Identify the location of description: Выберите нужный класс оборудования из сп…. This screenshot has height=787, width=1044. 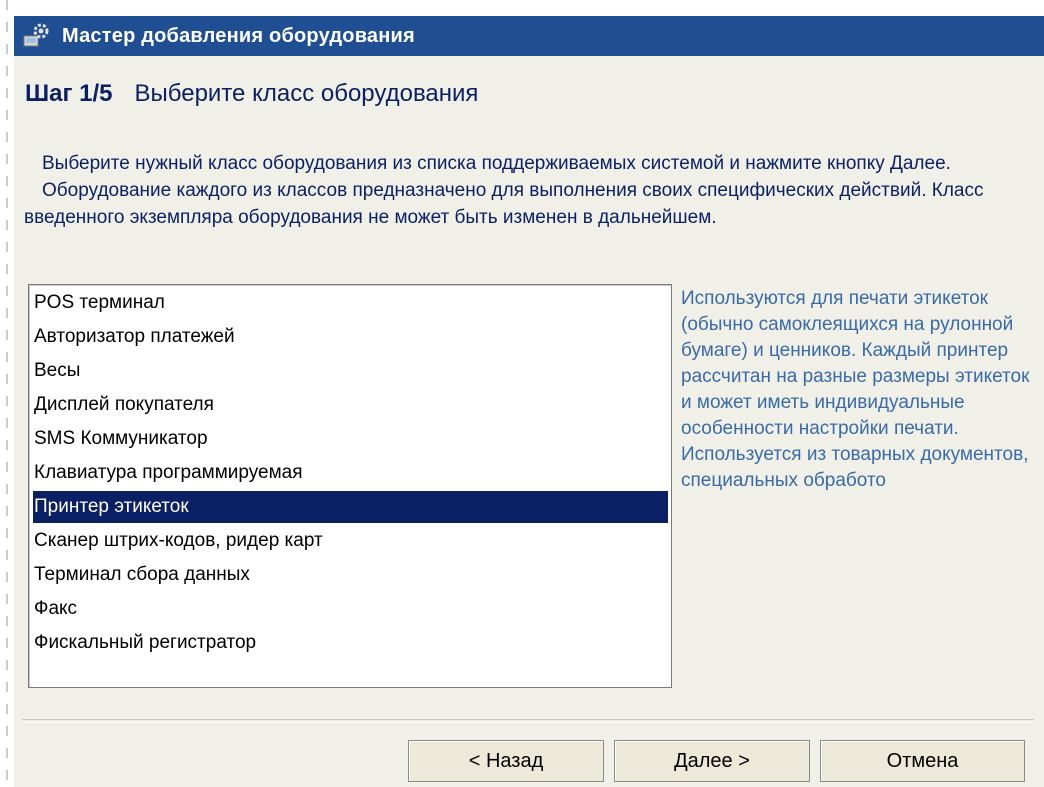
(534, 190).